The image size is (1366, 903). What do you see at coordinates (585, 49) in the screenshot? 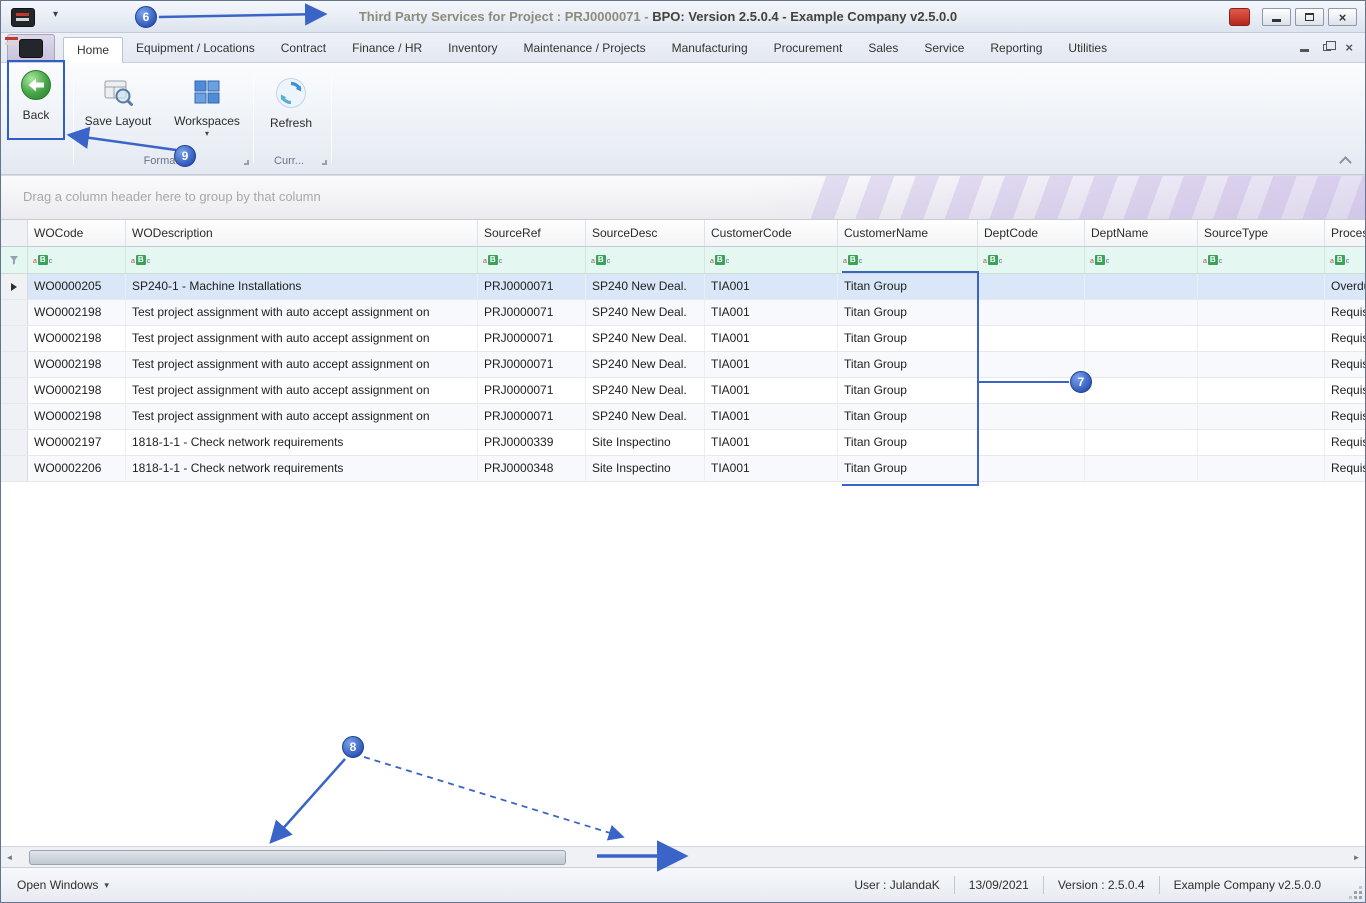
I see `tab-maintenance-projects: Maintenance / Projects` at bounding box center [585, 49].